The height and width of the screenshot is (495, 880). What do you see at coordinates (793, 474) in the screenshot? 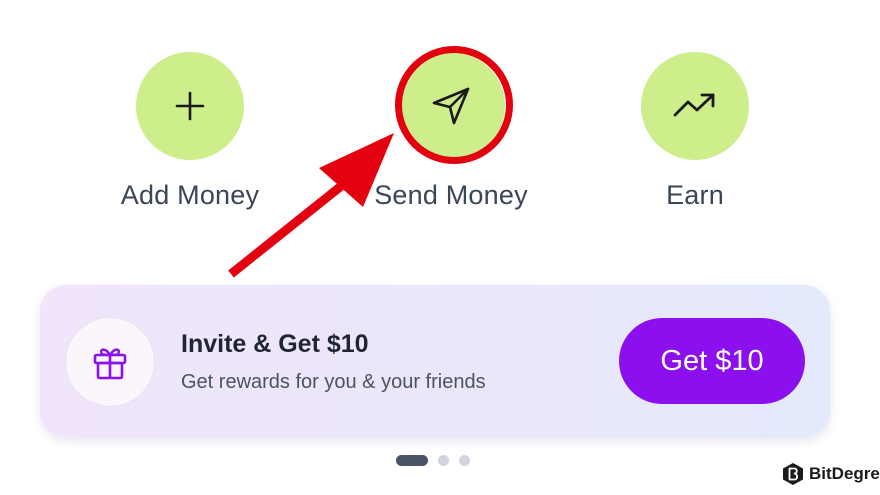
I see `bitdegree-logo` at bounding box center [793, 474].